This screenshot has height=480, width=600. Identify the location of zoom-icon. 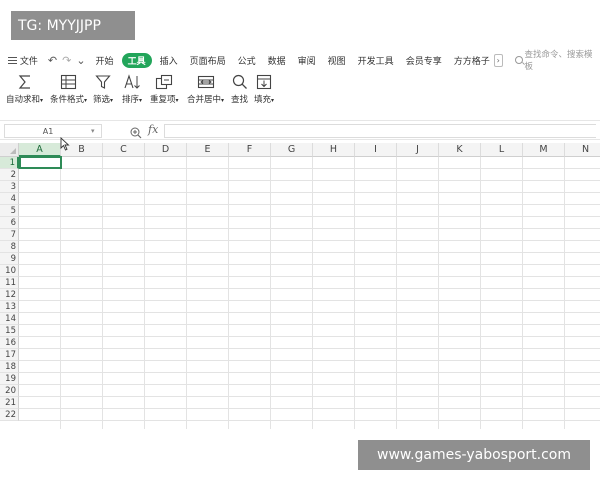
(136, 133).